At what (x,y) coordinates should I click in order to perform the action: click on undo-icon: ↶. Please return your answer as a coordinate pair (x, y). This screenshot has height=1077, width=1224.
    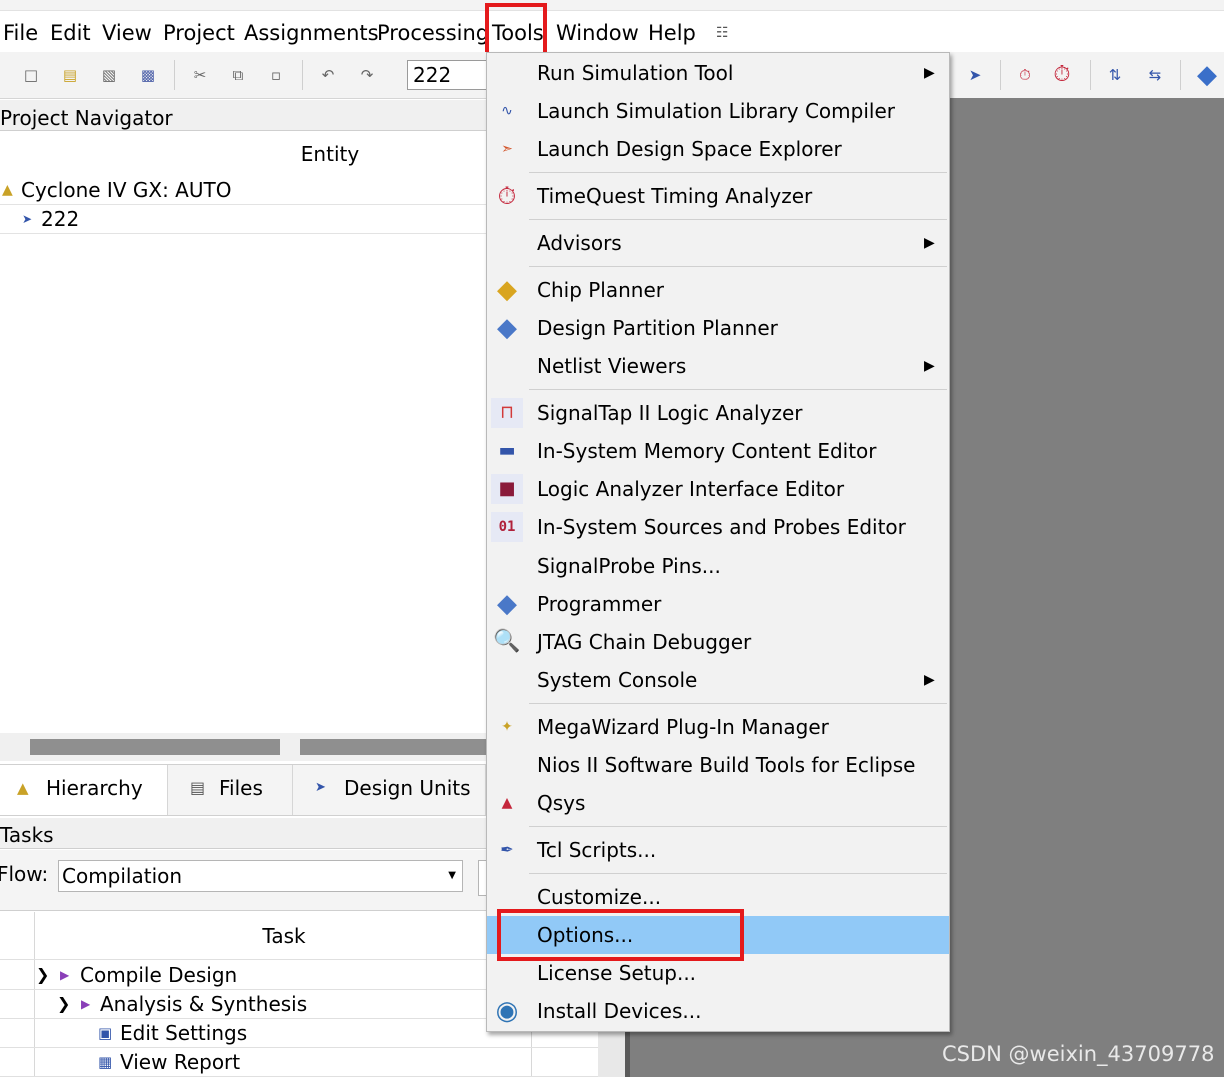
    Looking at the image, I should click on (328, 75).